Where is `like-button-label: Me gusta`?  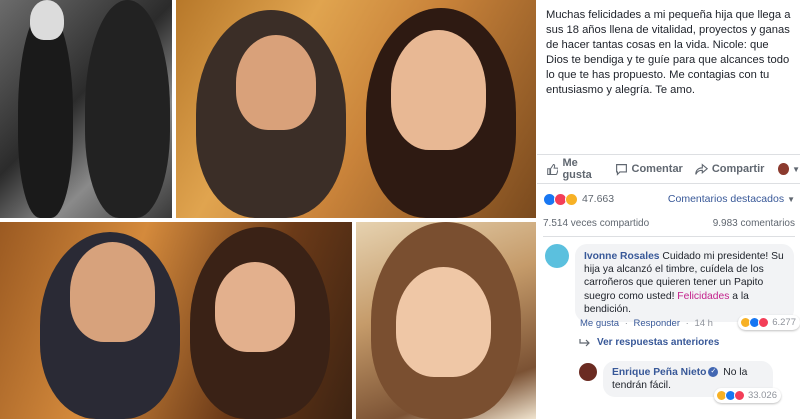 like-button-label: Me gusta is located at coordinates (577, 169).